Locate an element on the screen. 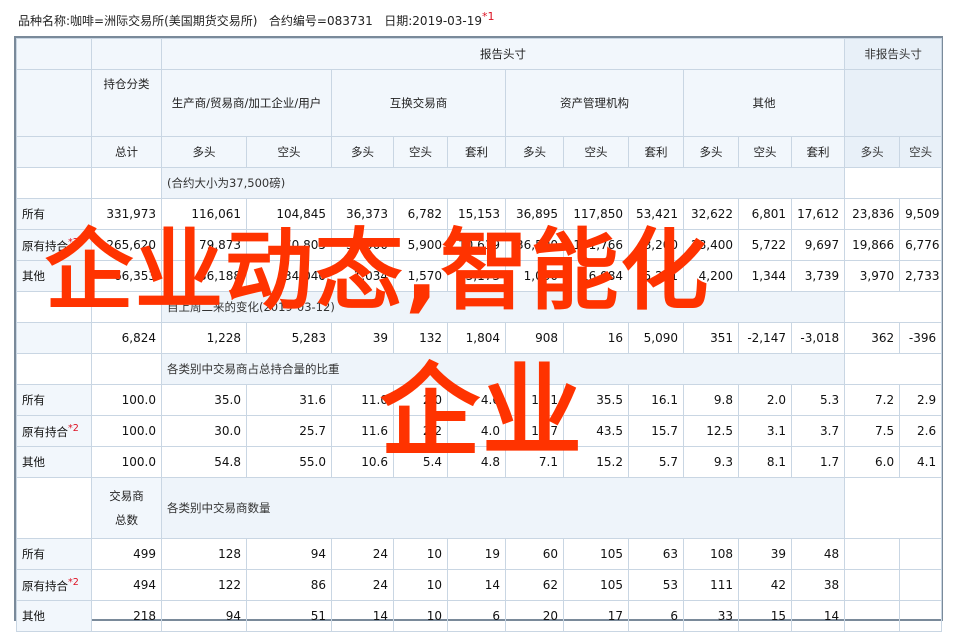 The height and width of the screenshot is (632, 953). row-label: 其他 is located at coordinates (54, 462).